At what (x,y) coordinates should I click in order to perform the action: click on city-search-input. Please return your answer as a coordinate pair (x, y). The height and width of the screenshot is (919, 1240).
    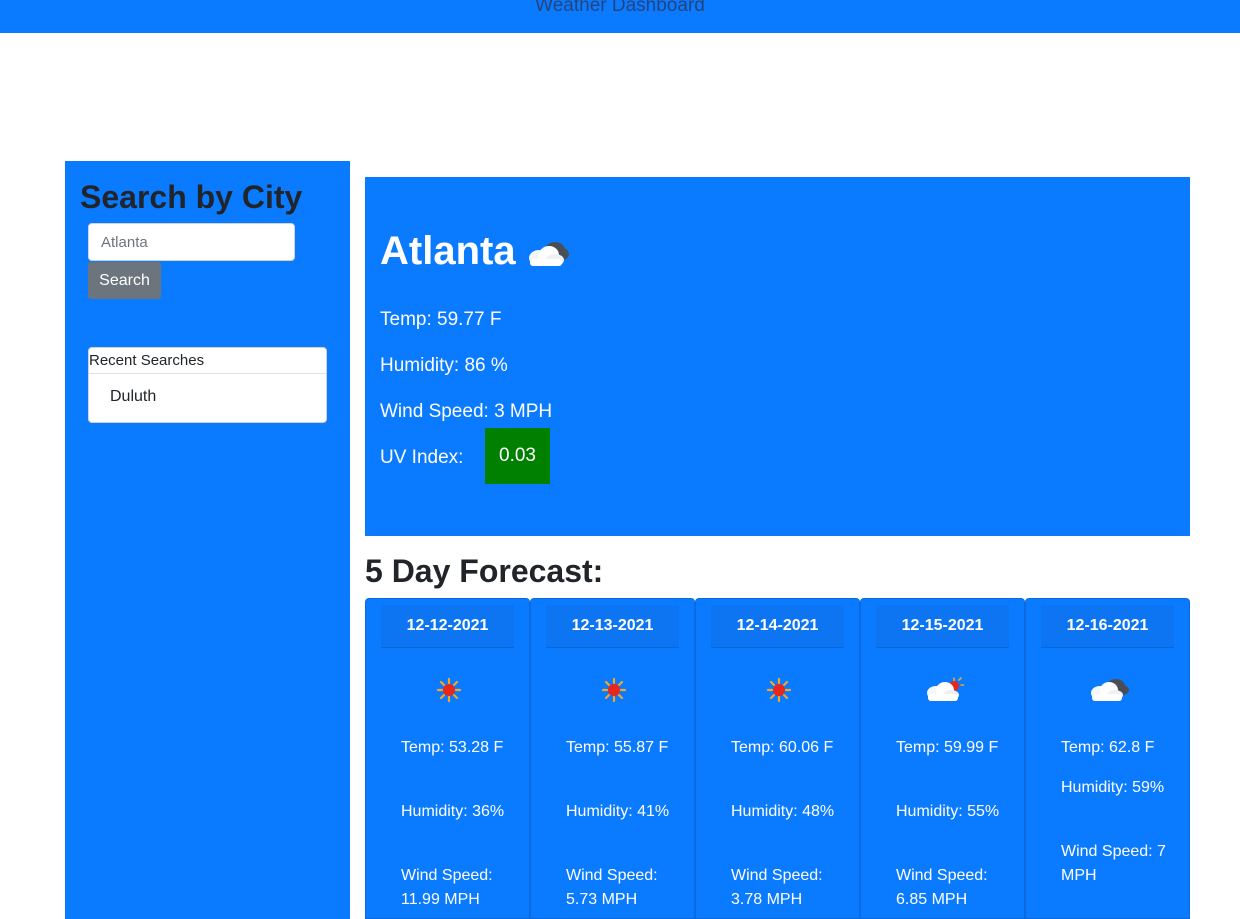
    Looking at the image, I should click on (191, 242).